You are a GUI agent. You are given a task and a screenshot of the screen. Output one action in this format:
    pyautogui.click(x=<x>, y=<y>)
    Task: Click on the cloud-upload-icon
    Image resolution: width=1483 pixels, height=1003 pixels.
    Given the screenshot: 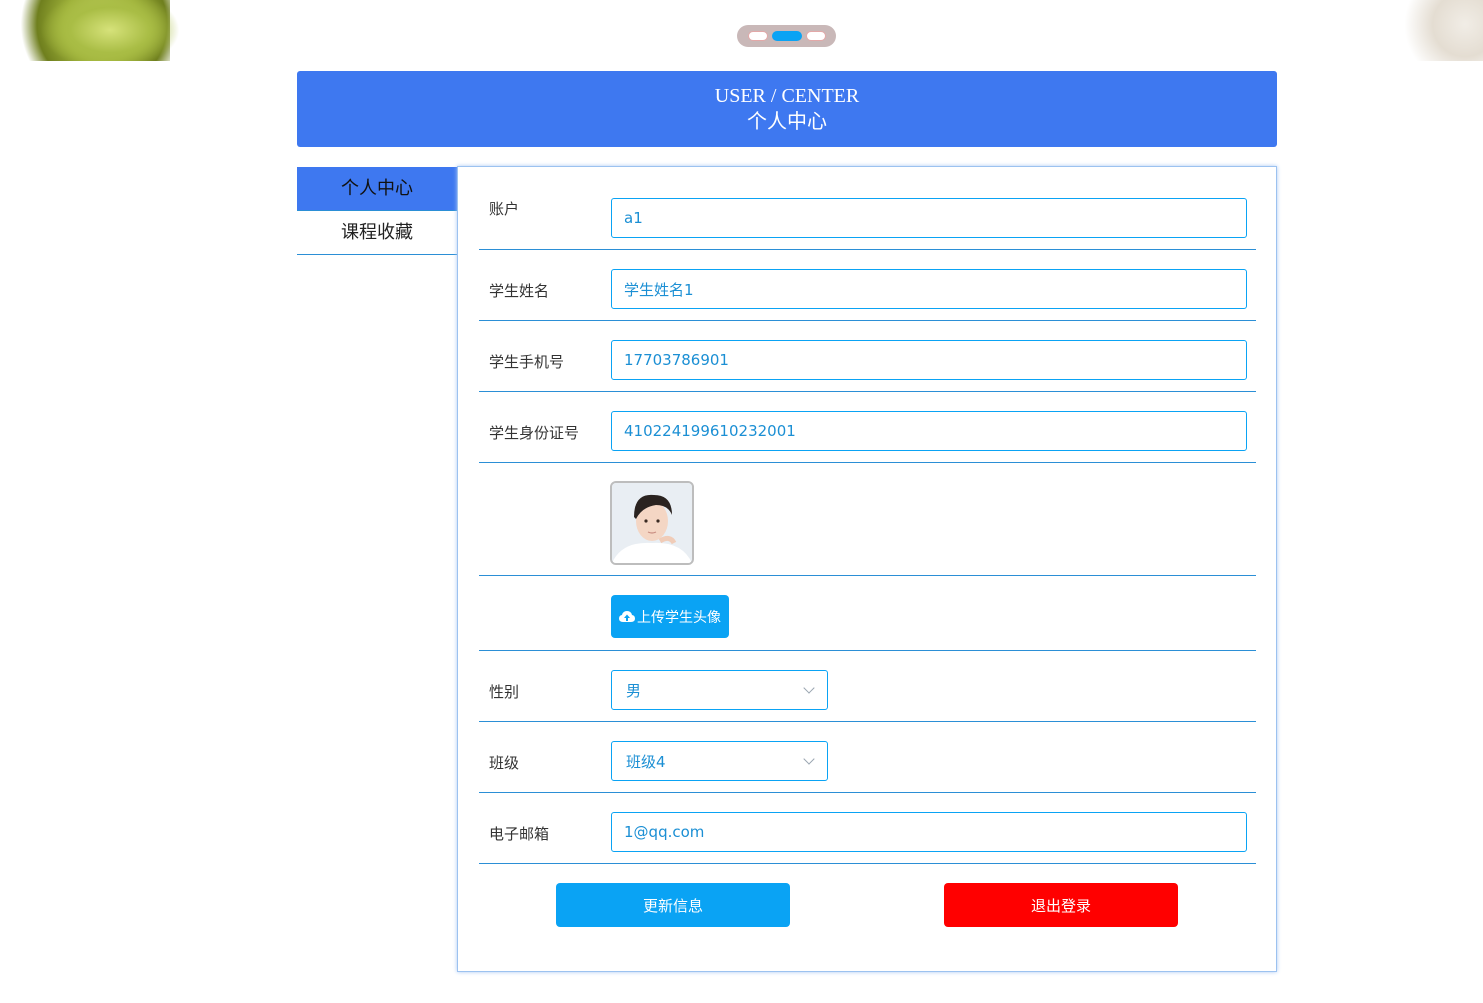 What is the action you would take?
    pyautogui.click(x=627, y=616)
    